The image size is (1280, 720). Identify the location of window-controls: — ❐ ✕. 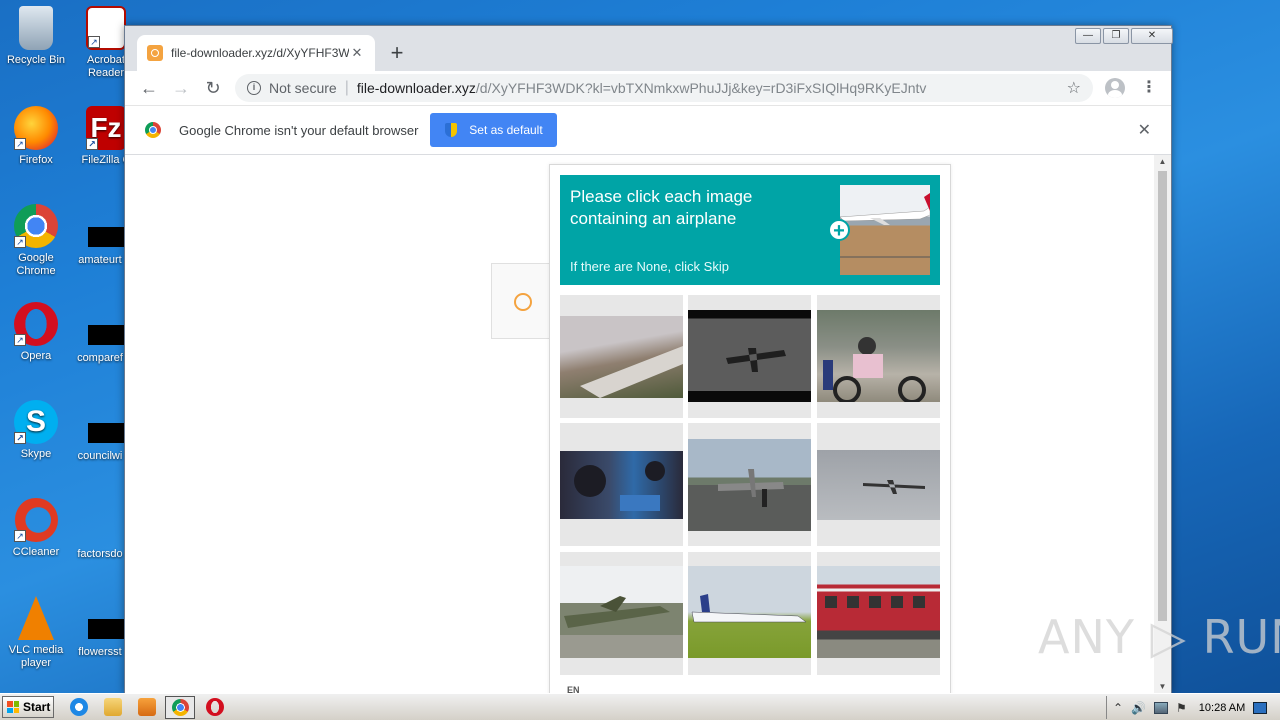
(1124, 36).